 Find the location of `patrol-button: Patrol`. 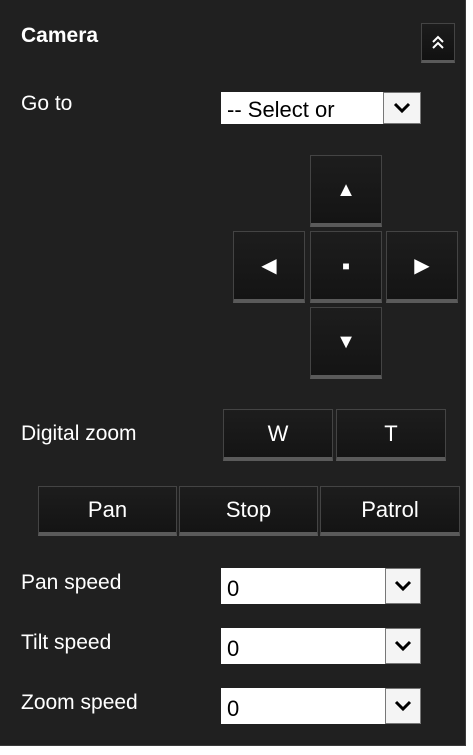

patrol-button: Patrol is located at coordinates (390, 511).